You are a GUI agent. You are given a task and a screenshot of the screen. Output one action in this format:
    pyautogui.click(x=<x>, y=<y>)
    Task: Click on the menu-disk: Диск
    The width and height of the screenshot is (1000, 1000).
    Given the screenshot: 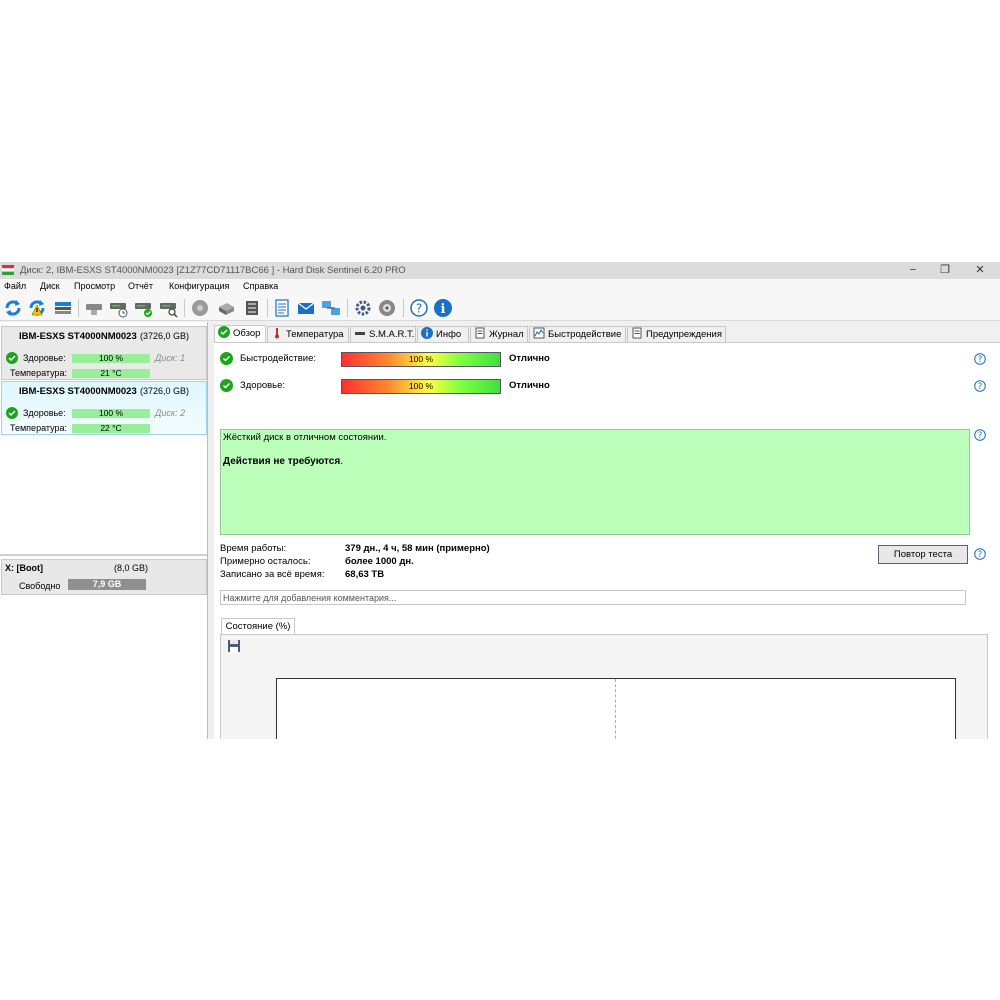 What is the action you would take?
    pyautogui.click(x=50, y=286)
    